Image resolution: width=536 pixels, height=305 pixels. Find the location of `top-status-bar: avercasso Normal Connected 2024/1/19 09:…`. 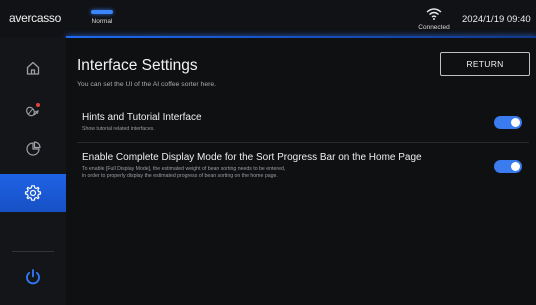

top-status-bar: avercasso Normal Connected 2024/1/19 09:… is located at coordinates (268, 19).